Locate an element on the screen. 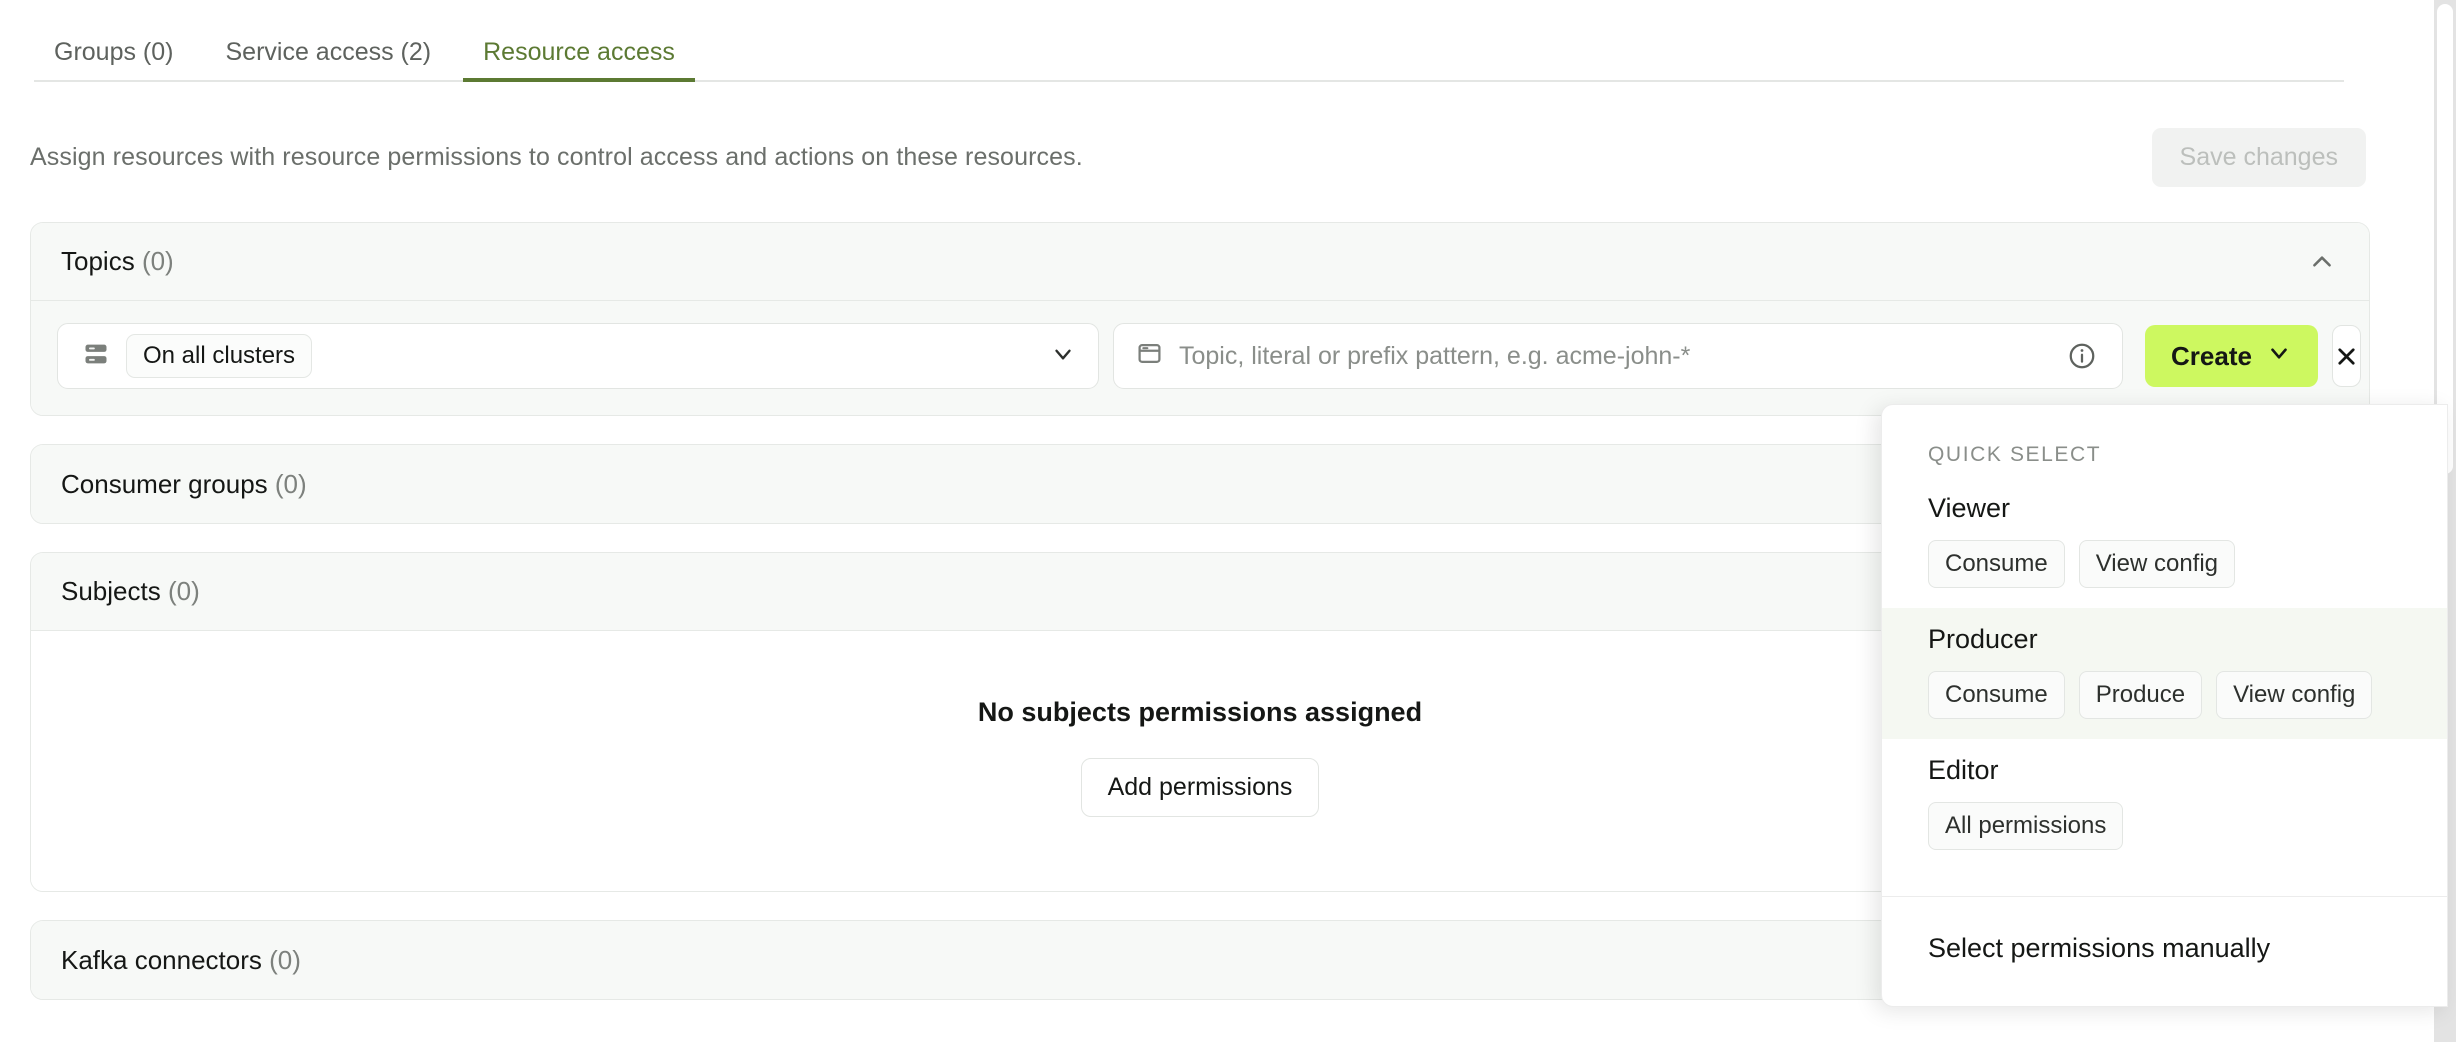 The width and height of the screenshot is (2456, 1042). save-changes-button: Save changes is located at coordinates (2258, 157).